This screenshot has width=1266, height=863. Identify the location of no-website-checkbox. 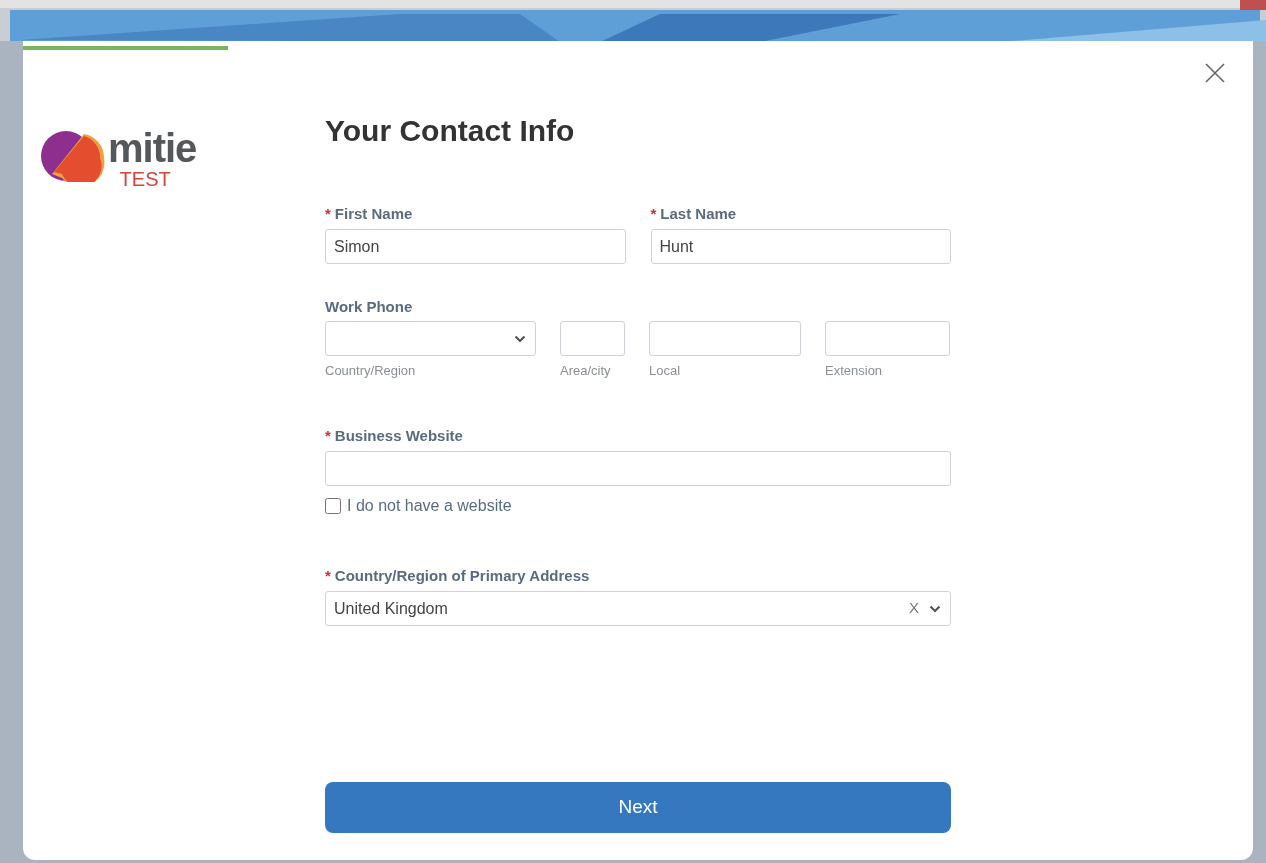
(333, 505).